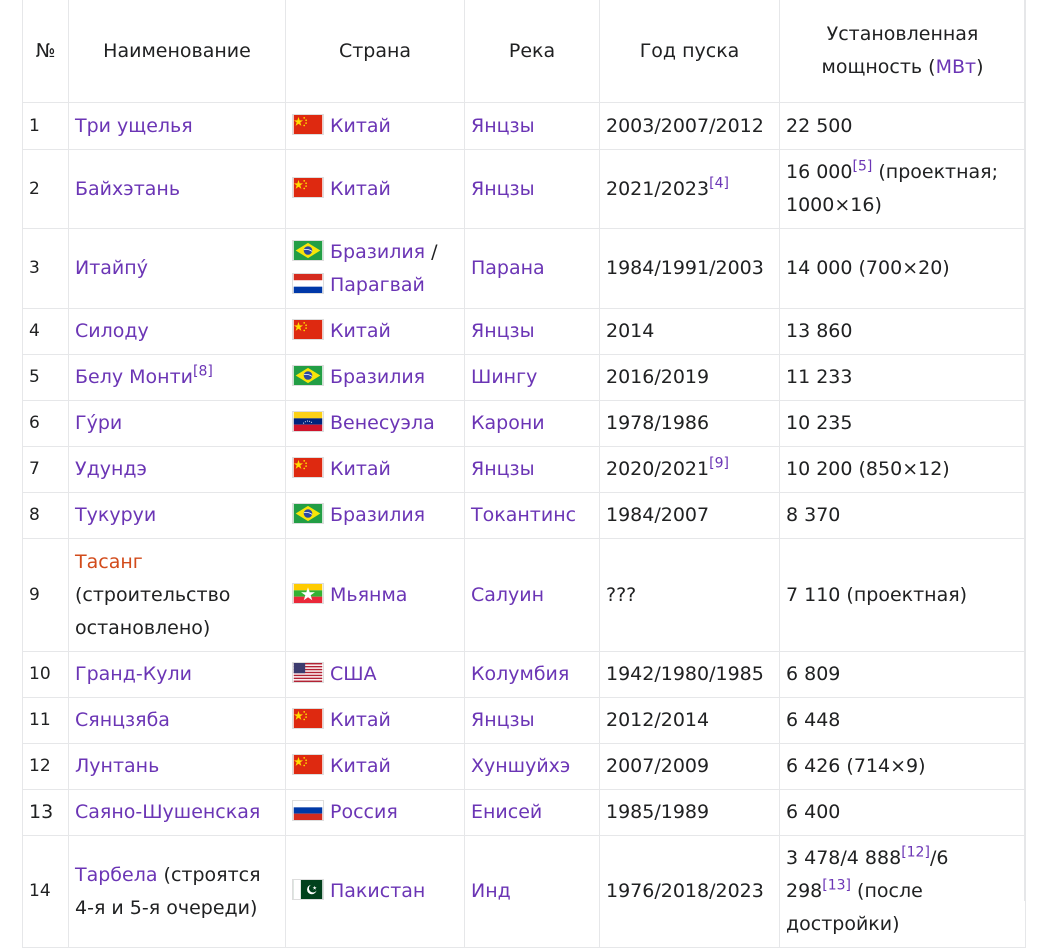  Describe the element at coordinates (308, 513) in the screenshot. I see `br-flag-icon` at that location.